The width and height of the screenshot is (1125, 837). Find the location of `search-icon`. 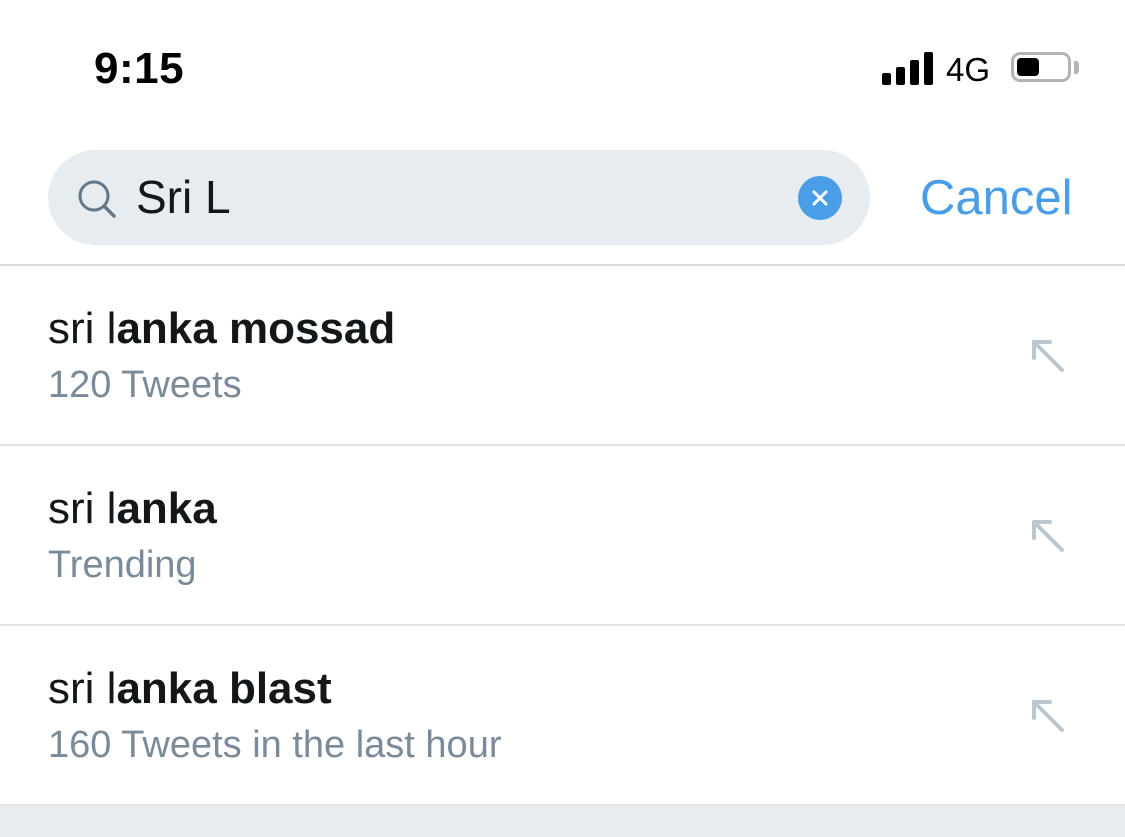

search-icon is located at coordinates (97, 199).